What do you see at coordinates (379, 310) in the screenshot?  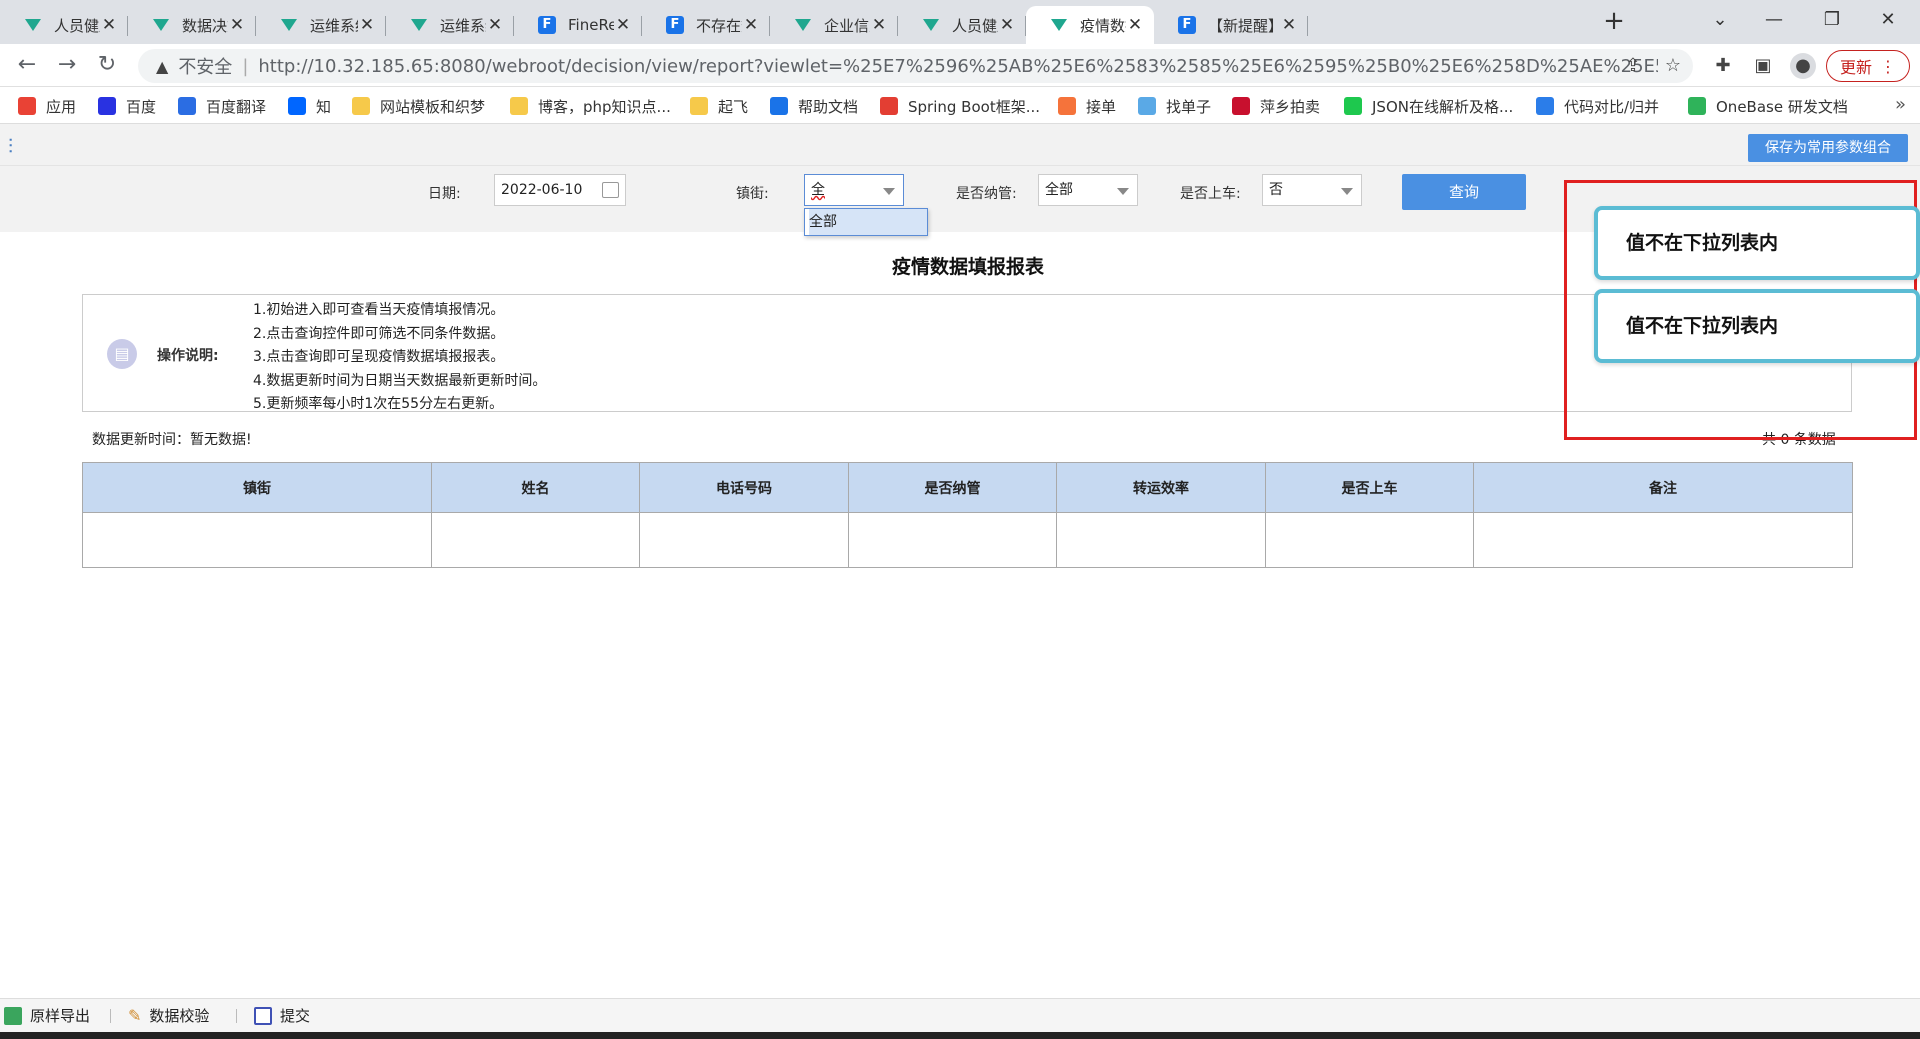 I see `instruction-line: 1.初始进入即可查看当天疫情填报情况。` at bounding box center [379, 310].